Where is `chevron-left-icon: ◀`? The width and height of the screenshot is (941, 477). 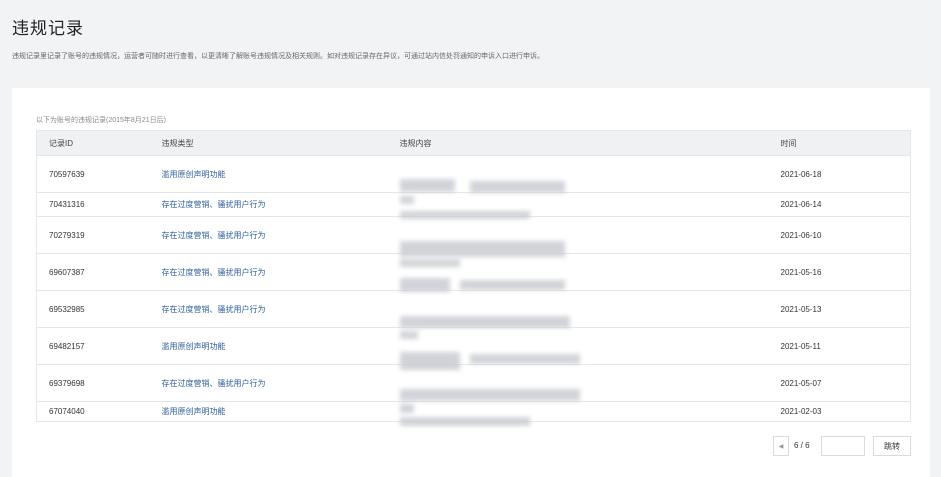 chevron-left-icon: ◀ is located at coordinates (781, 446).